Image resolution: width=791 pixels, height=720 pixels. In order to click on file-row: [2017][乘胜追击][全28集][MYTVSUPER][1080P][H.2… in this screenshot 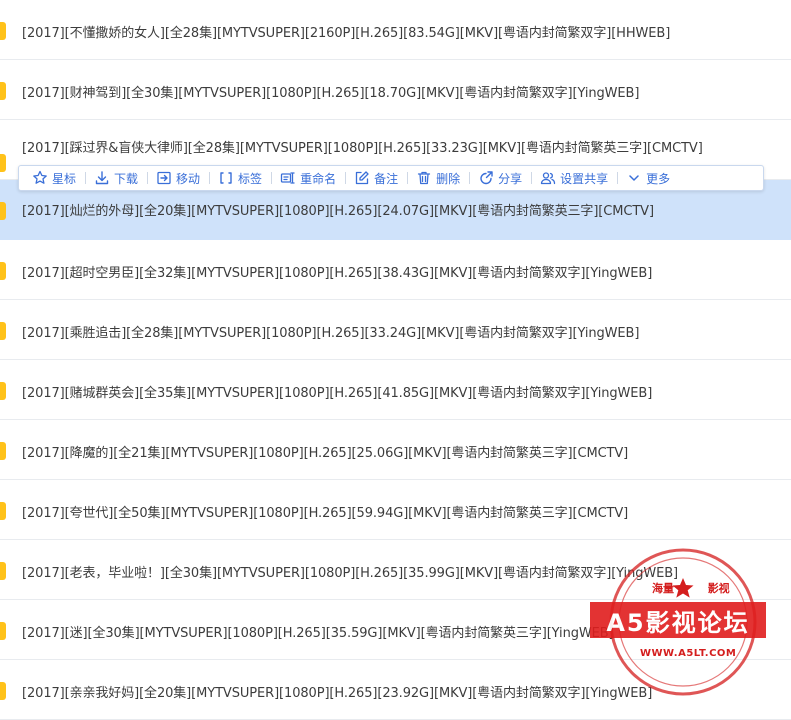, I will do `click(395, 330)`.